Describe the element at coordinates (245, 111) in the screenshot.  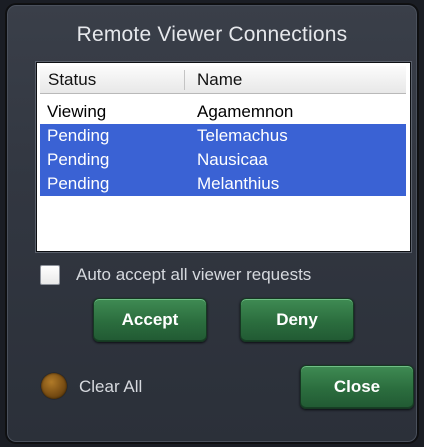
I see `row-name: Agamemnon` at that location.